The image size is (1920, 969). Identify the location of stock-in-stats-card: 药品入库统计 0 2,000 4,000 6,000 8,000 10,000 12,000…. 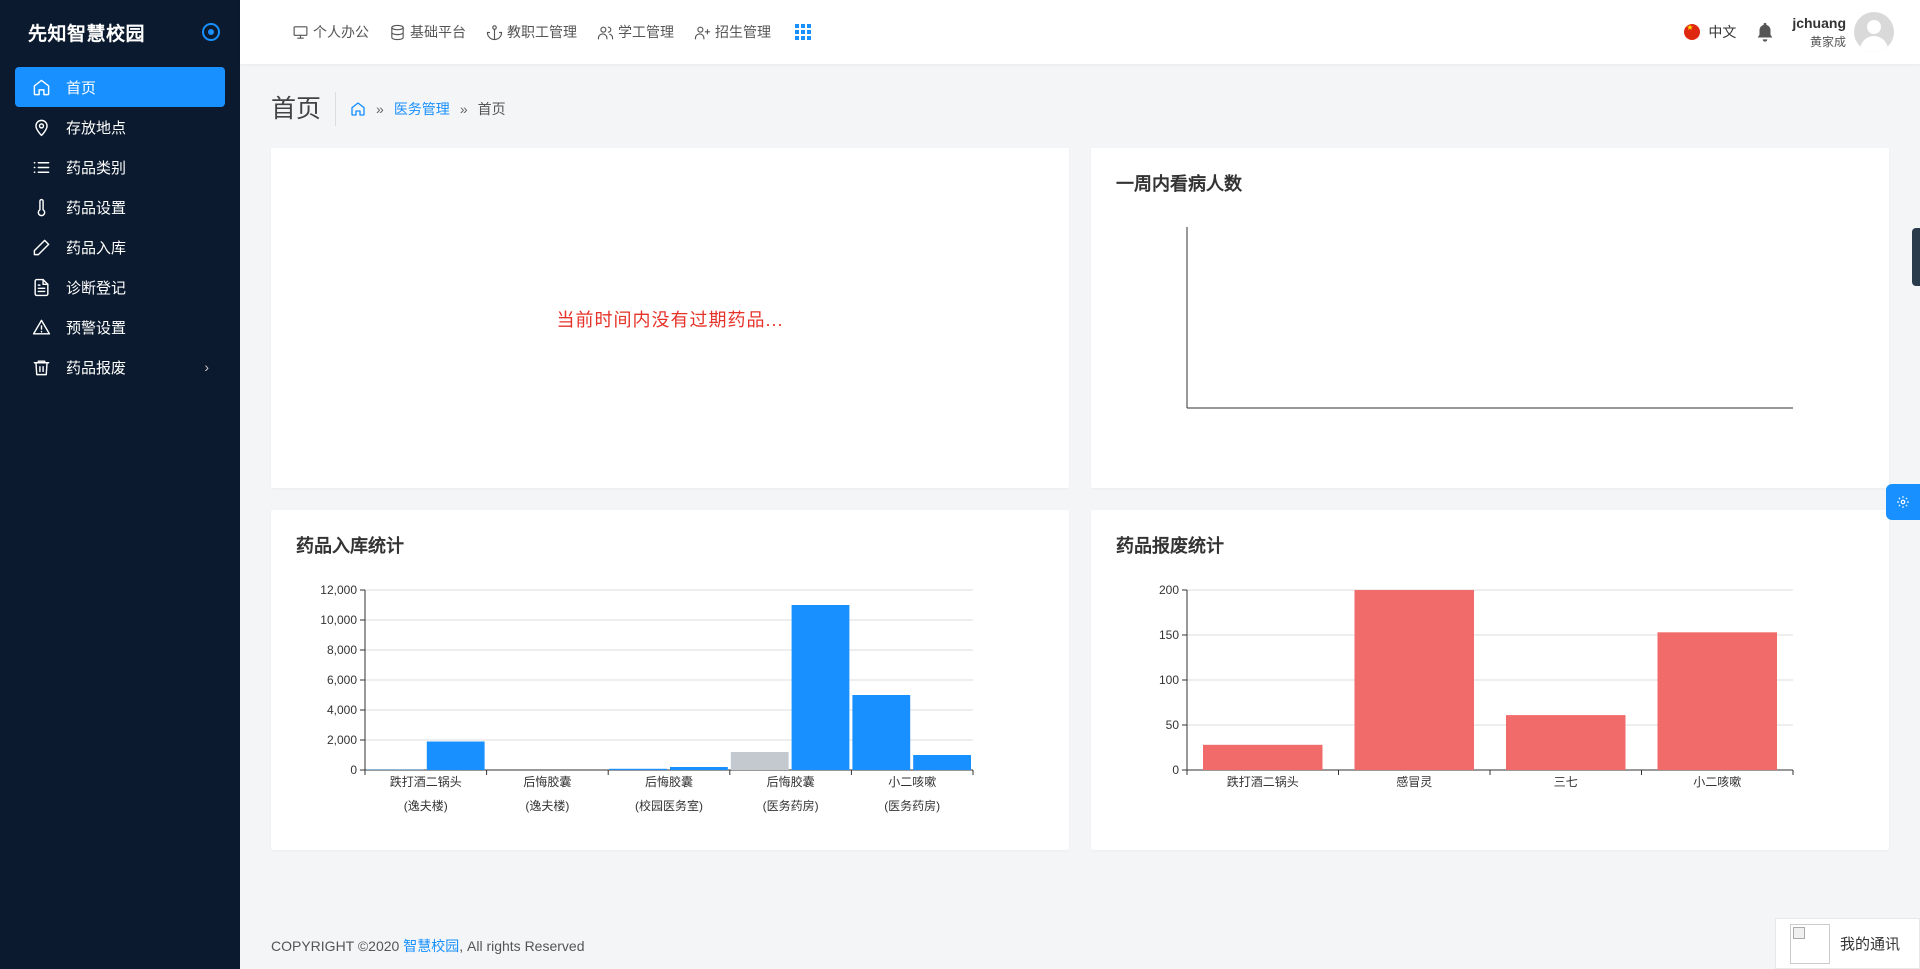
(670, 680).